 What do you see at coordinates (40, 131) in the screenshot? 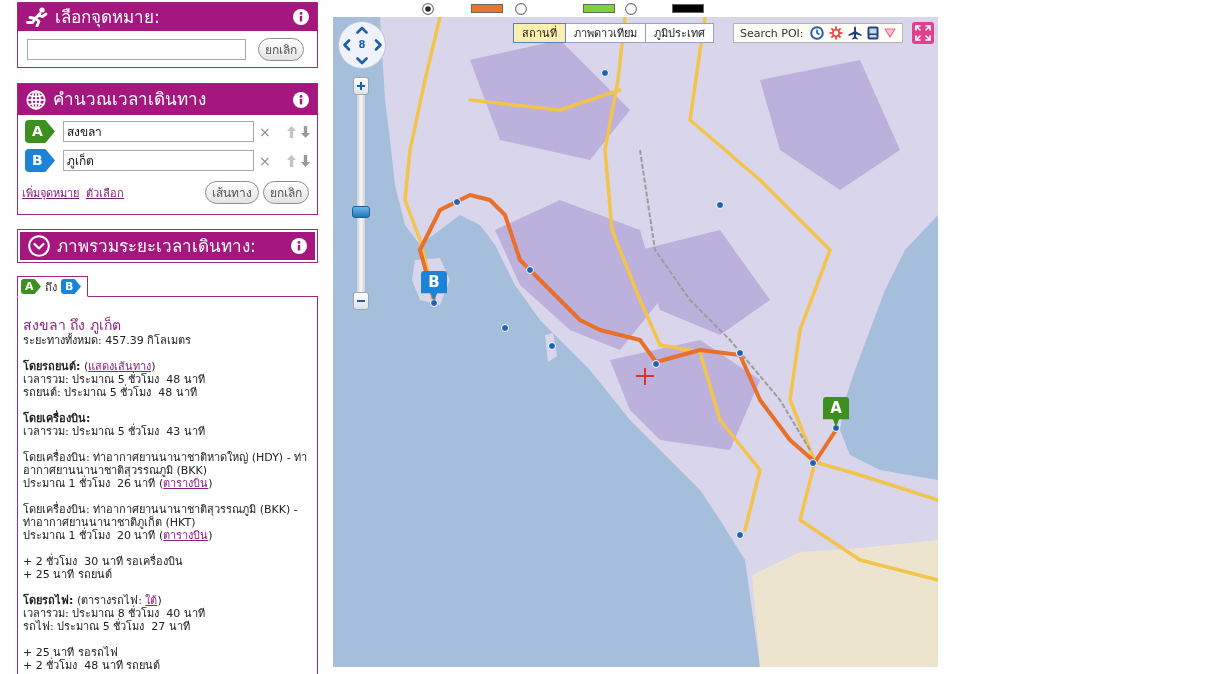
I see `waypoint-badge: A` at bounding box center [40, 131].